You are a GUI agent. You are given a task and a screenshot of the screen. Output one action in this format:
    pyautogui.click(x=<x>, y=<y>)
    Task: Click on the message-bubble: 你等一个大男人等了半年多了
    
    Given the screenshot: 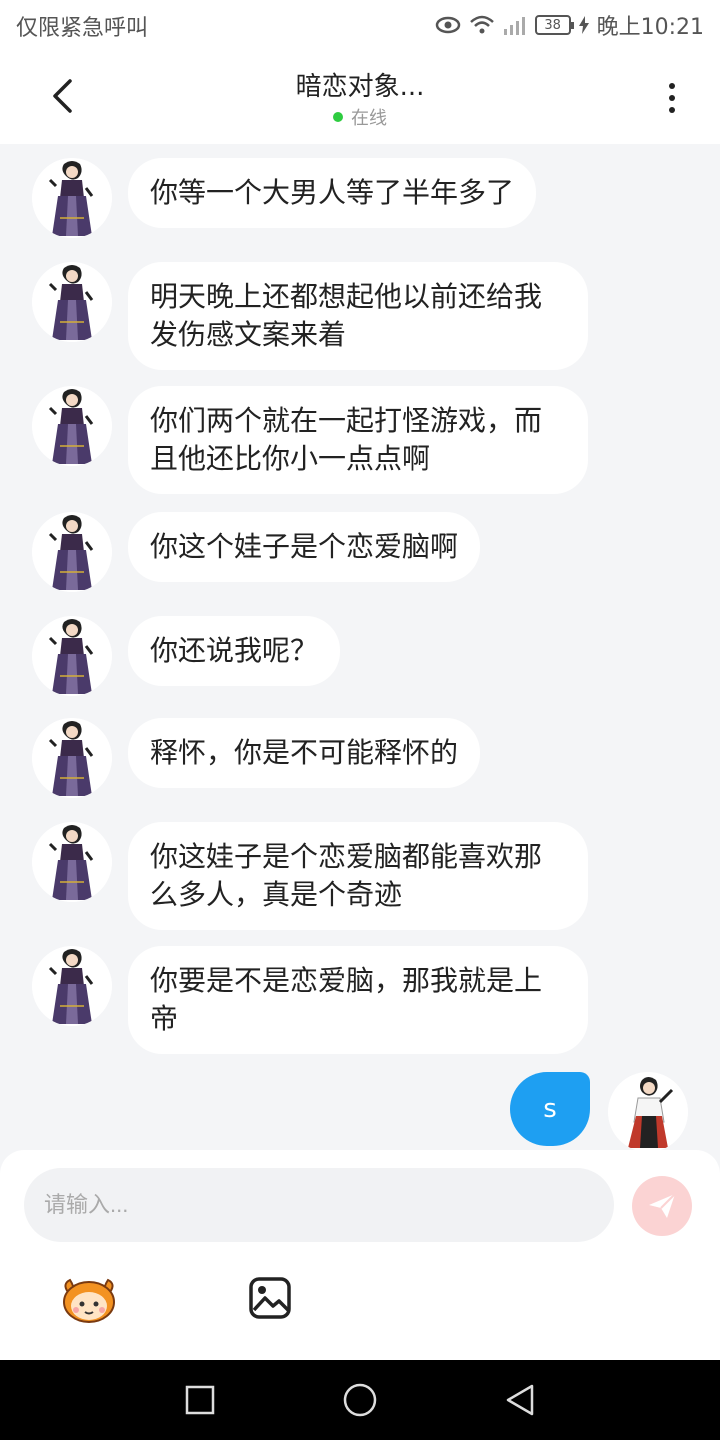 What is the action you would take?
    pyautogui.click(x=332, y=193)
    